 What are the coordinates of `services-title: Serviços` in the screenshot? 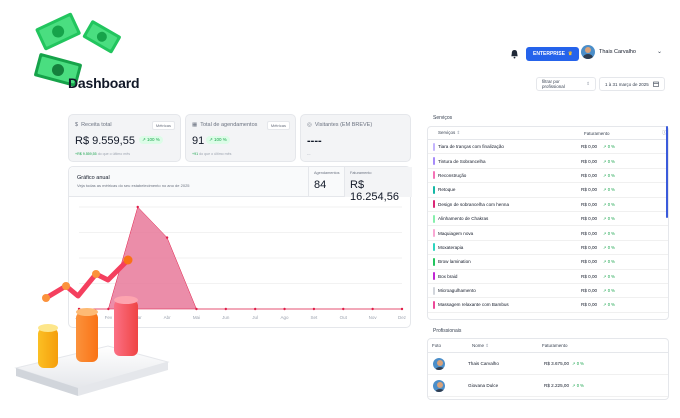 It's located at (443, 118).